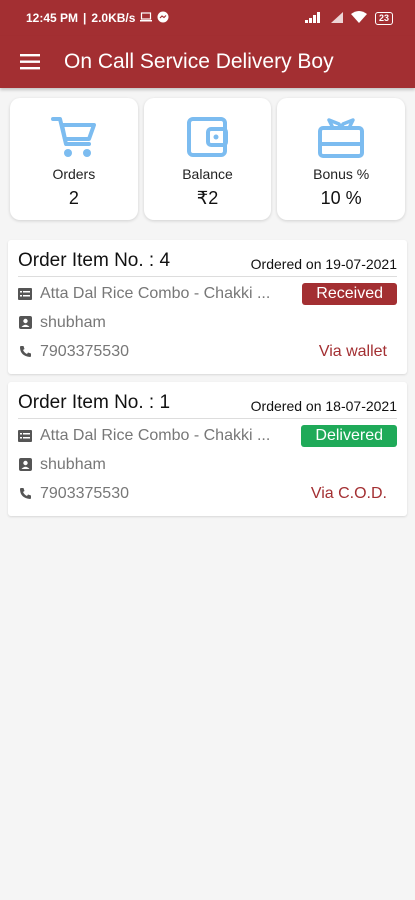 This screenshot has height=900, width=415. I want to click on payment-method: Via wallet, so click(352, 351).